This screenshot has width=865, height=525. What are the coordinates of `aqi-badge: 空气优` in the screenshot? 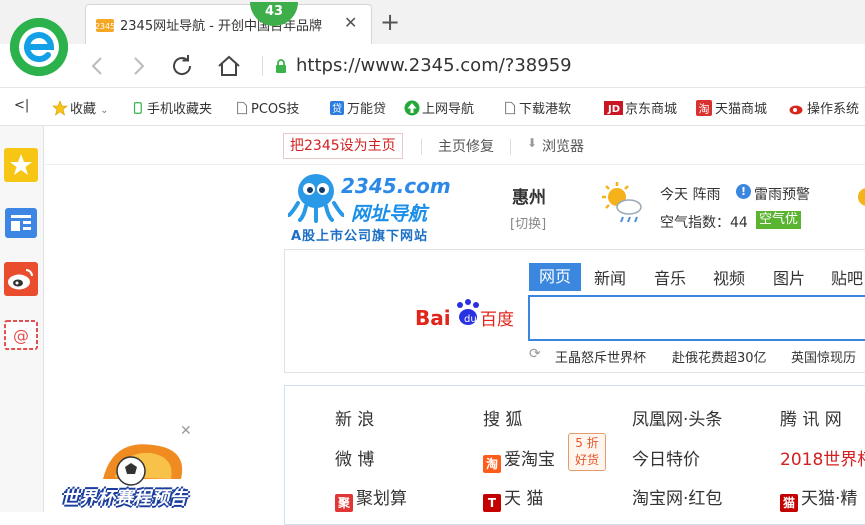 It's located at (779, 220).